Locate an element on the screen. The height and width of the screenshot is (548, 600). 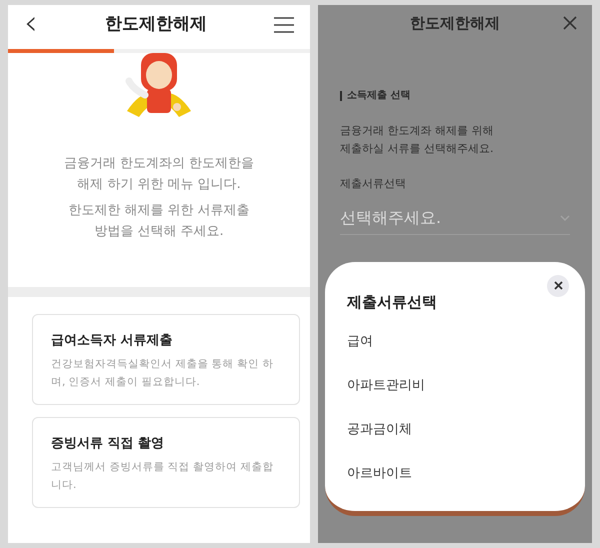
section-label: 소득제출 선택 is located at coordinates (378, 96).